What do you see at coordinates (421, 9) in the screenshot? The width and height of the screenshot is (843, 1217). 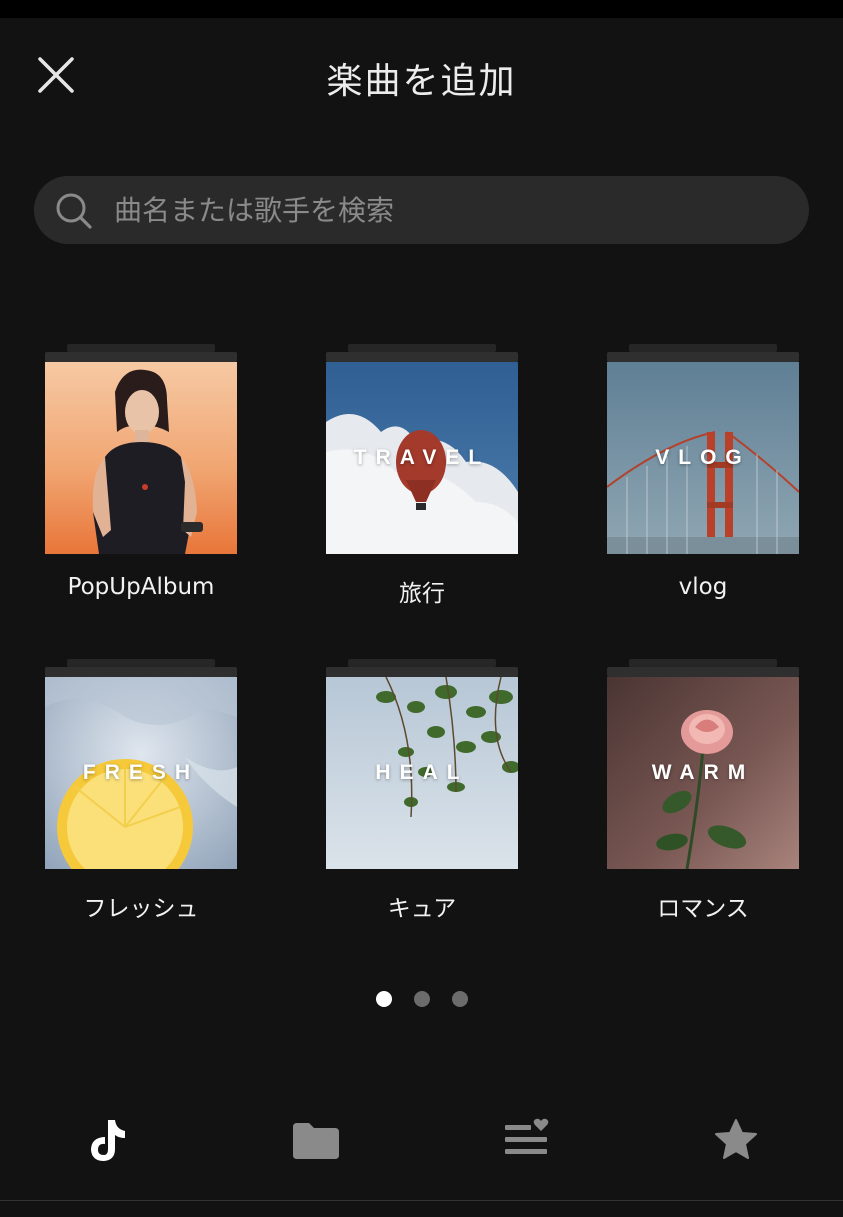 I see `status-bar` at bounding box center [421, 9].